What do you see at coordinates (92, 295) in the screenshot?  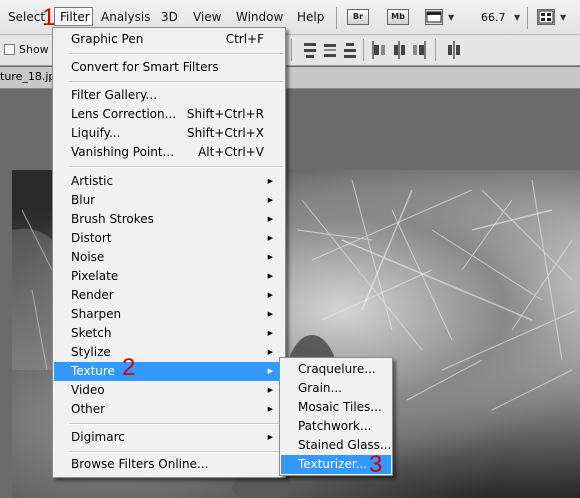 I see `menu-item-label: Render` at bounding box center [92, 295].